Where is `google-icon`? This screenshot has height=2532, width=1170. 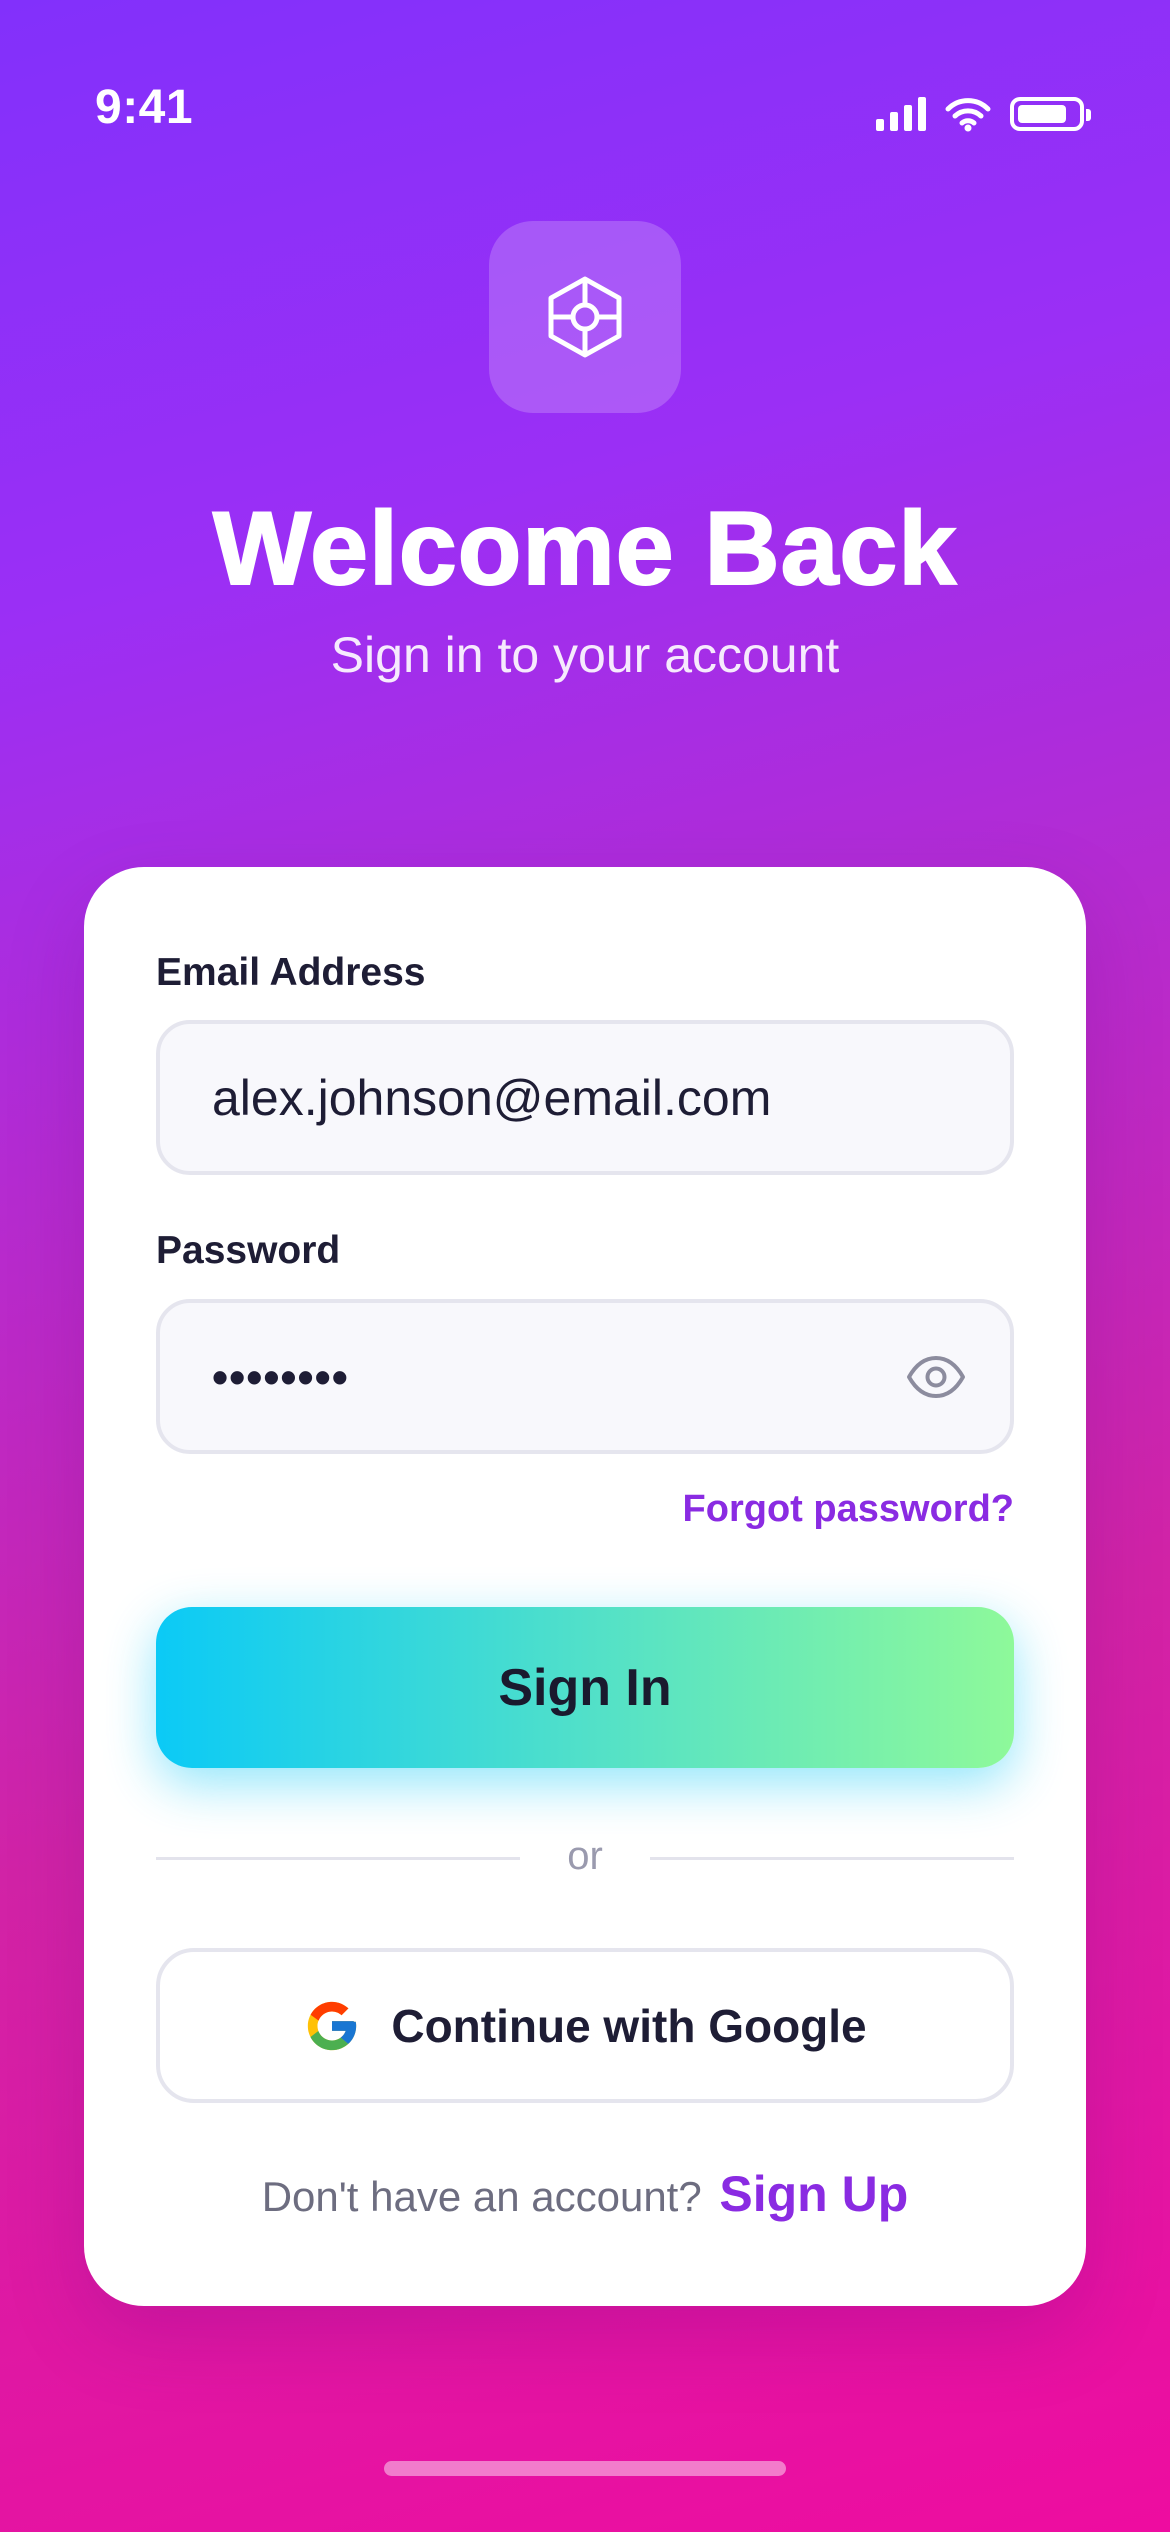
google-icon is located at coordinates (332, 2025).